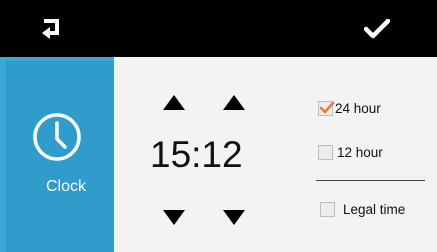 The width and height of the screenshot is (437, 252). Describe the element at coordinates (234, 102) in the screenshot. I see `minute-up-button` at that location.